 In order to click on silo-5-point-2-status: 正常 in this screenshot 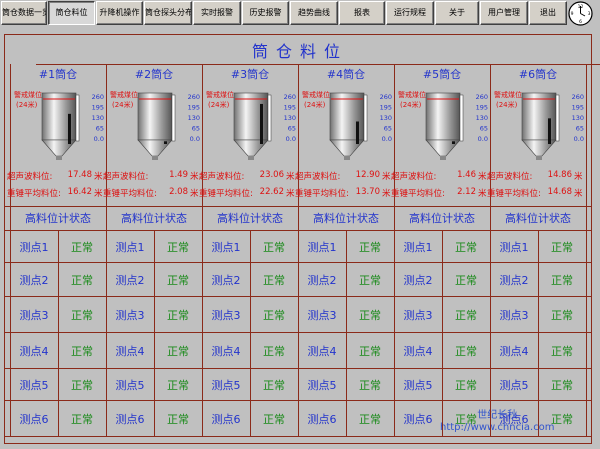, I will do `click(466, 280)`.